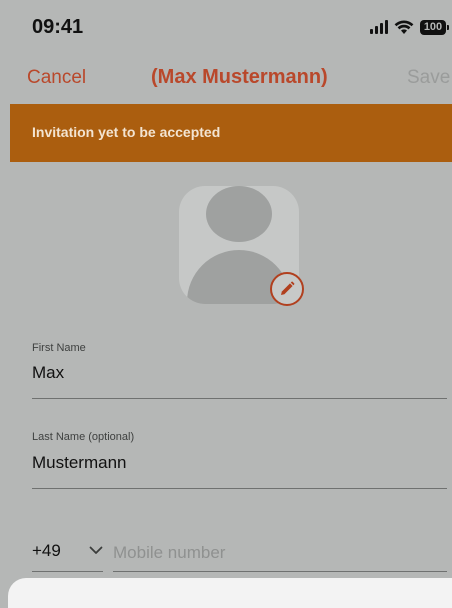  What do you see at coordinates (79, 463) in the screenshot?
I see `last-name-field: Mustermann` at bounding box center [79, 463].